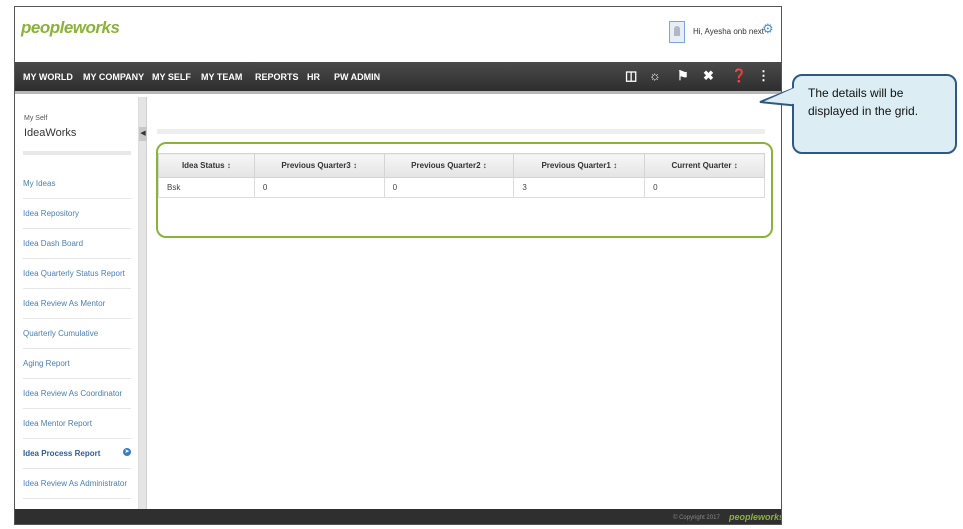 This screenshot has height=529, width=963. Describe the element at coordinates (77, 424) in the screenshot. I see `sidebar-item-mentor-report: Idea Mentor Report` at that location.